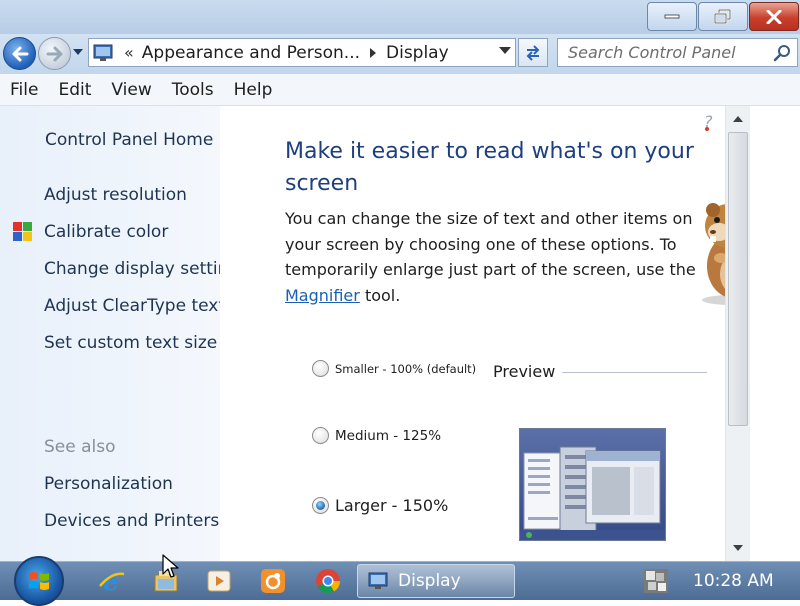 Image resolution: width=800 pixels, height=606 pixels. I want to click on option-label: Medium - 125%, so click(388, 435).